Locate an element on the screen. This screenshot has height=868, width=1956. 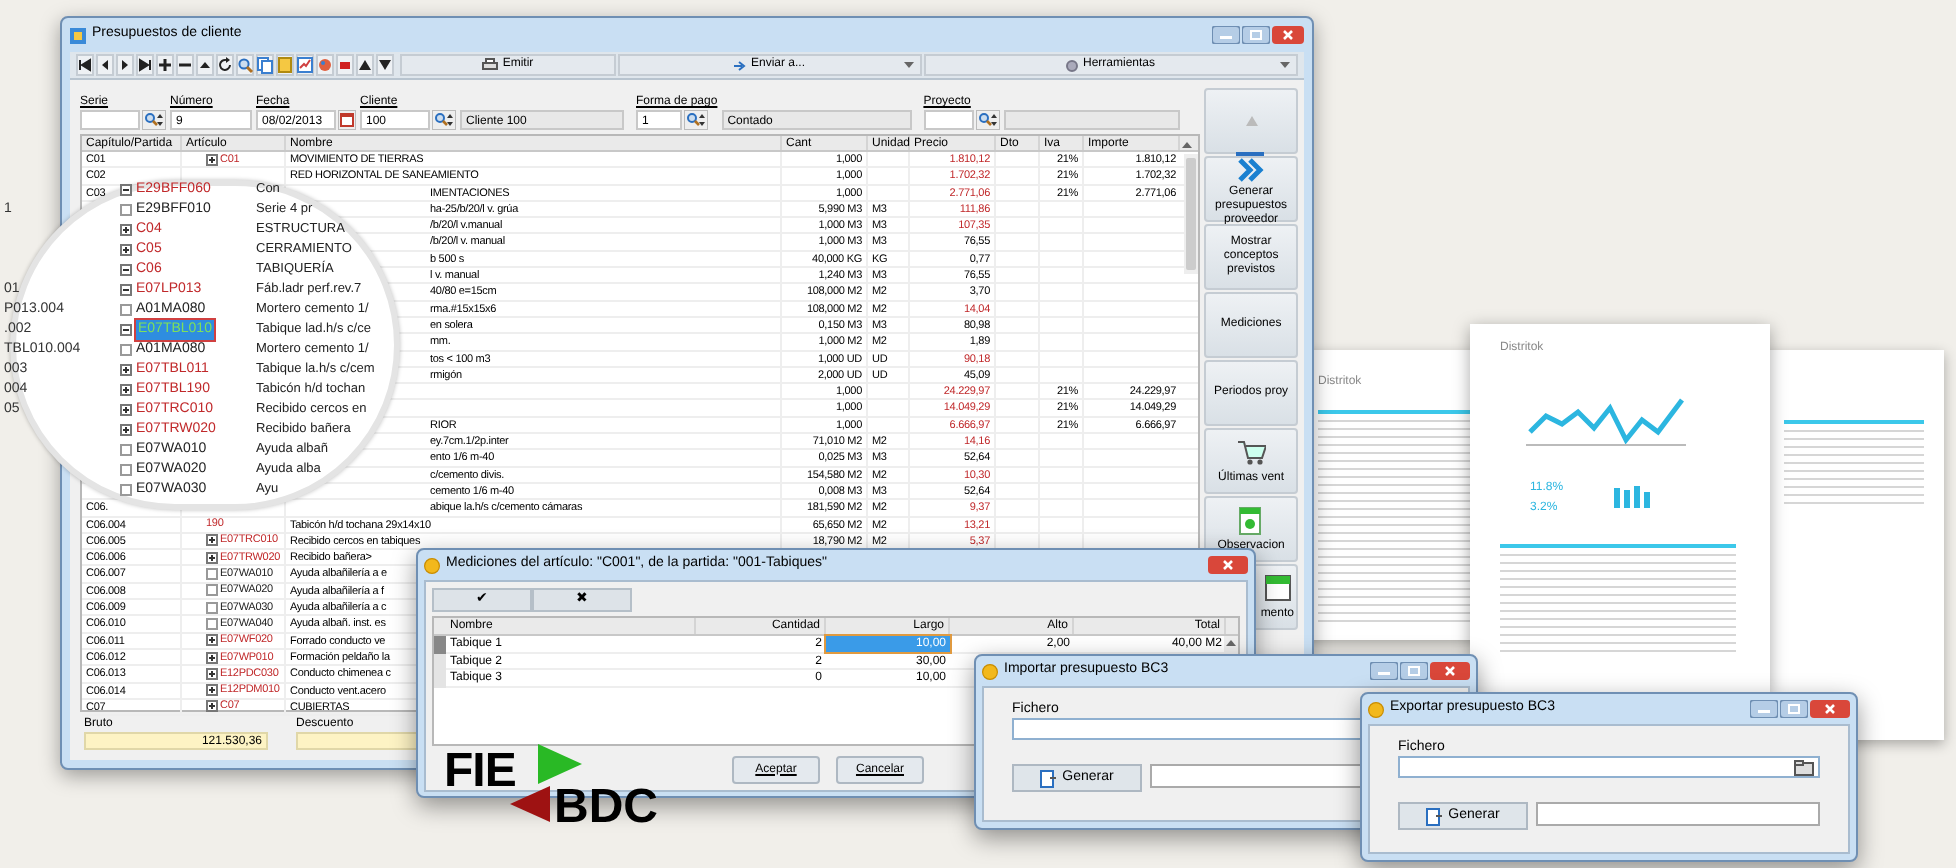
up-arrow-button is located at coordinates (365, 65).